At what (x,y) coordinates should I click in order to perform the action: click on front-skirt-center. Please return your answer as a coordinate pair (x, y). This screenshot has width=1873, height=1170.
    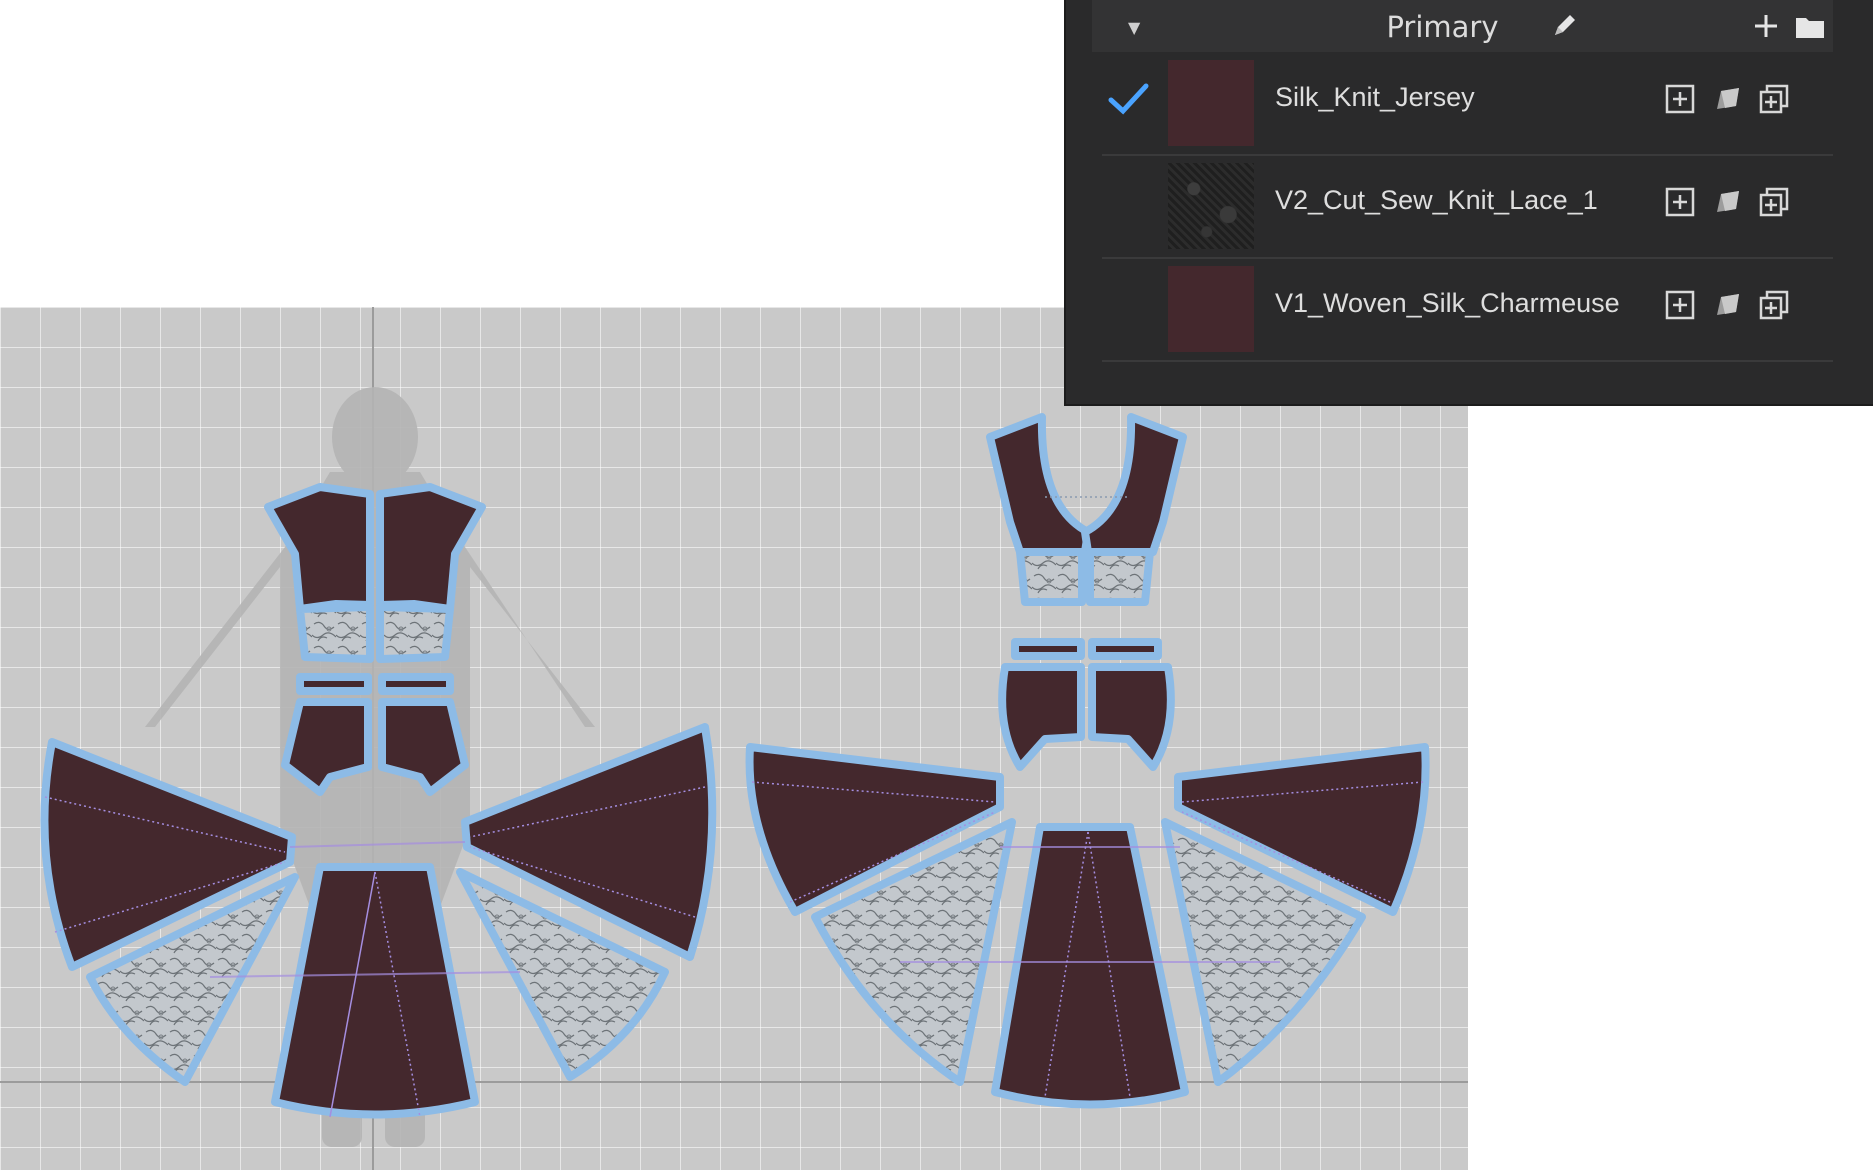
    Looking at the image, I should click on (375, 991).